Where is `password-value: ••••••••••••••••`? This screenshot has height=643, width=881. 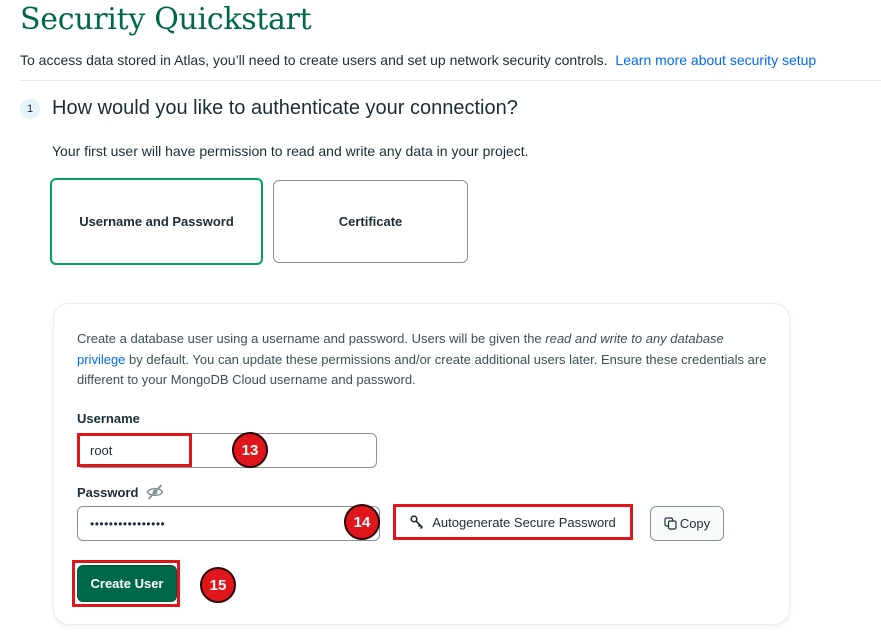
password-value: •••••••••••••••• is located at coordinates (128, 523).